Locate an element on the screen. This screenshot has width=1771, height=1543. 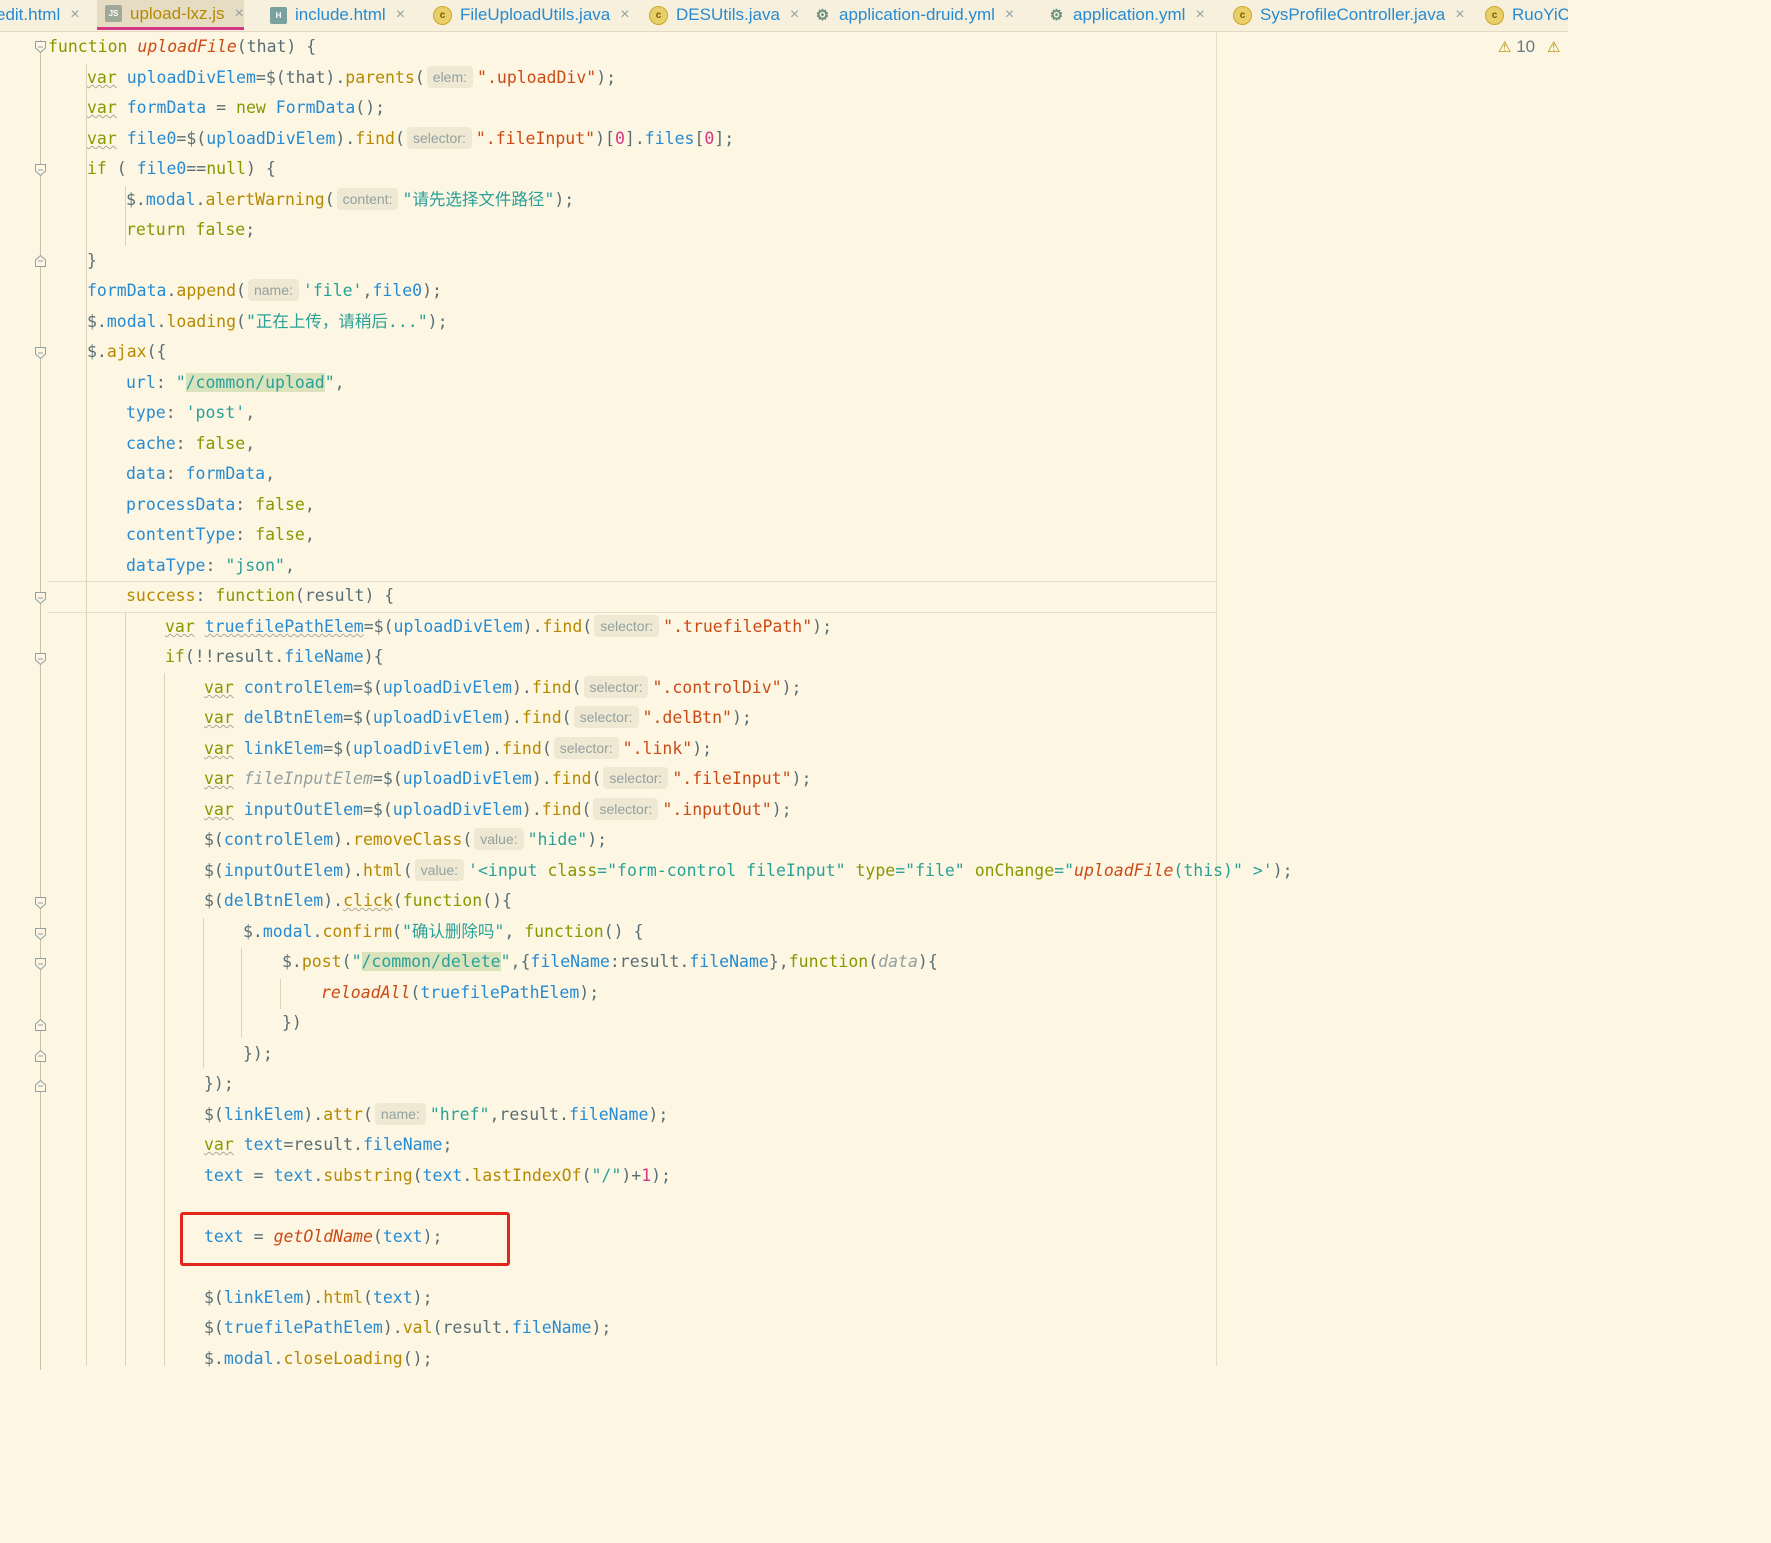
tab-include-html: Hinclude.html × is located at coordinates (333, 15).